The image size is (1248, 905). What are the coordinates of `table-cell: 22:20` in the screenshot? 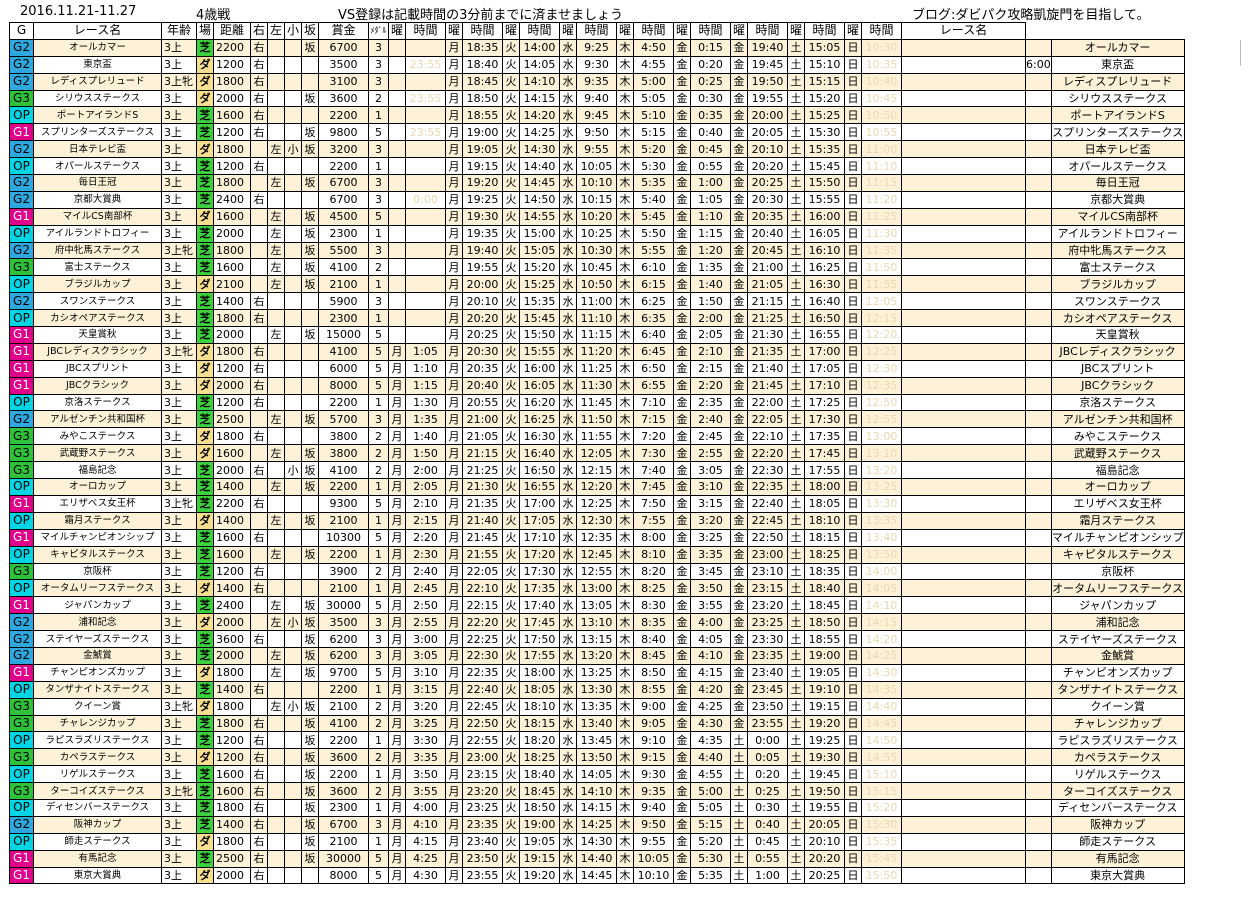 It's located at (767, 453).